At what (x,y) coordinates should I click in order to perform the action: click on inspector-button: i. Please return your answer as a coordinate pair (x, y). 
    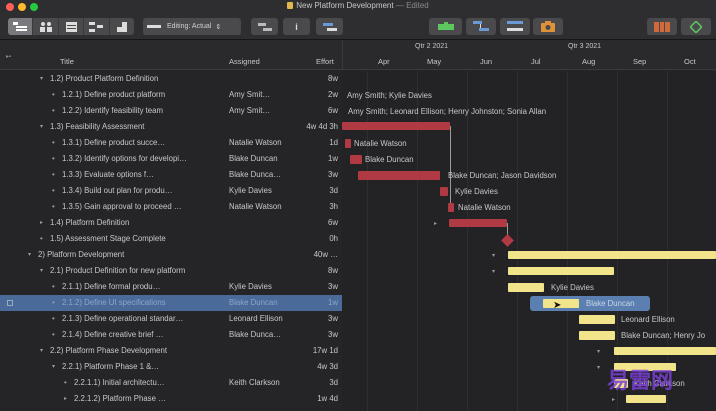
    Looking at the image, I should click on (296, 26).